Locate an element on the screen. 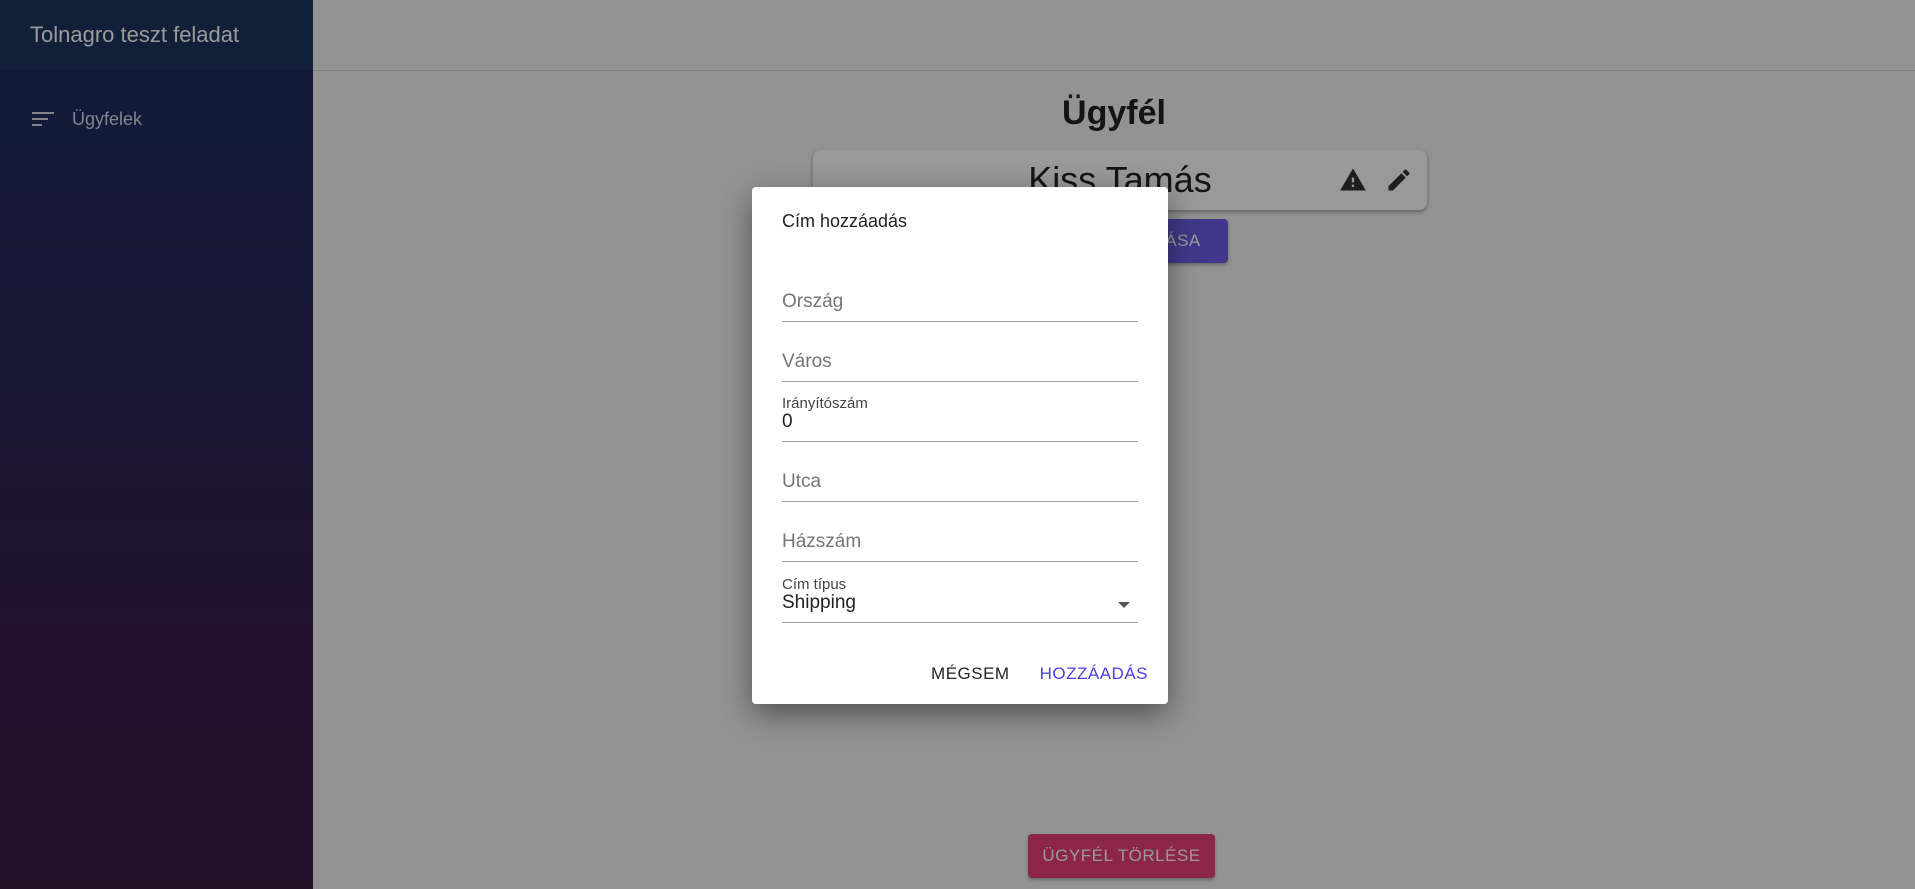 This screenshot has height=889, width=1915. country-placeholder: Ország is located at coordinates (813, 301).